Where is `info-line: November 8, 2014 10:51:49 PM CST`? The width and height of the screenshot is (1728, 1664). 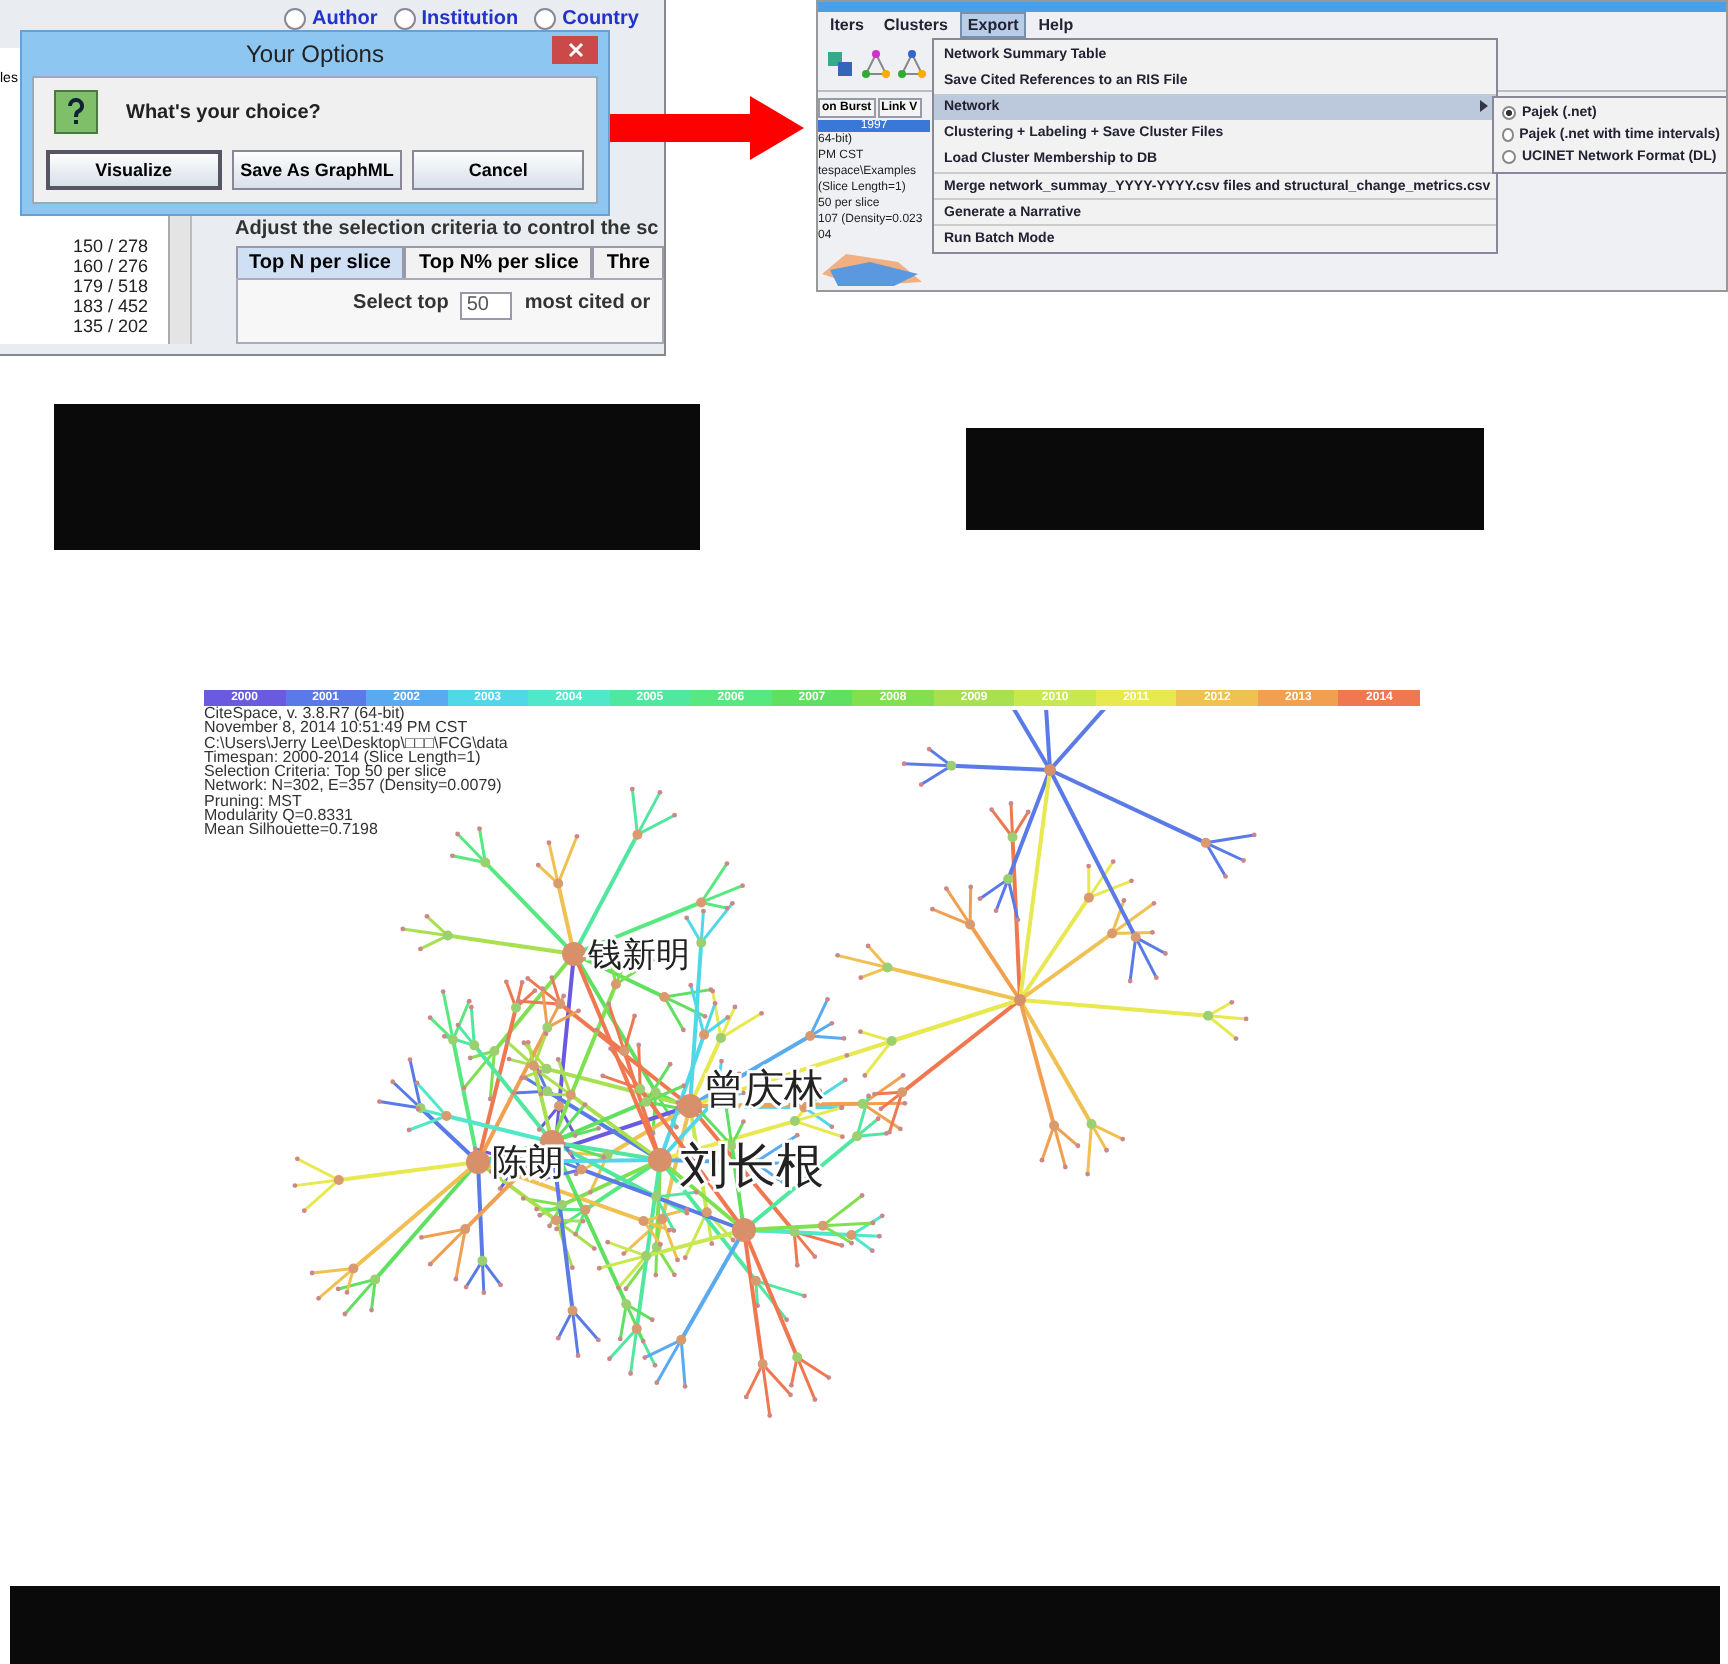 info-line: November 8, 2014 10:51:49 PM CST is located at coordinates (336, 728).